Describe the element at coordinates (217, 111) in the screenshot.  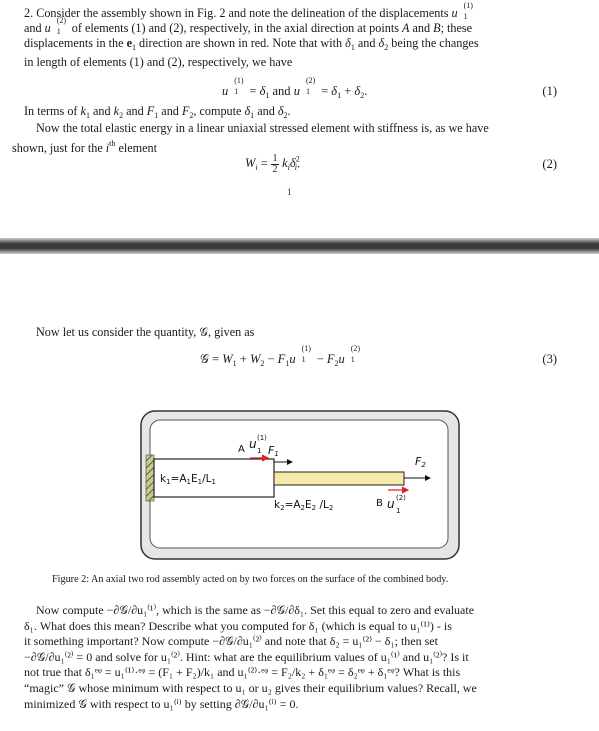
I see `compute-text-e: , compute` at that location.